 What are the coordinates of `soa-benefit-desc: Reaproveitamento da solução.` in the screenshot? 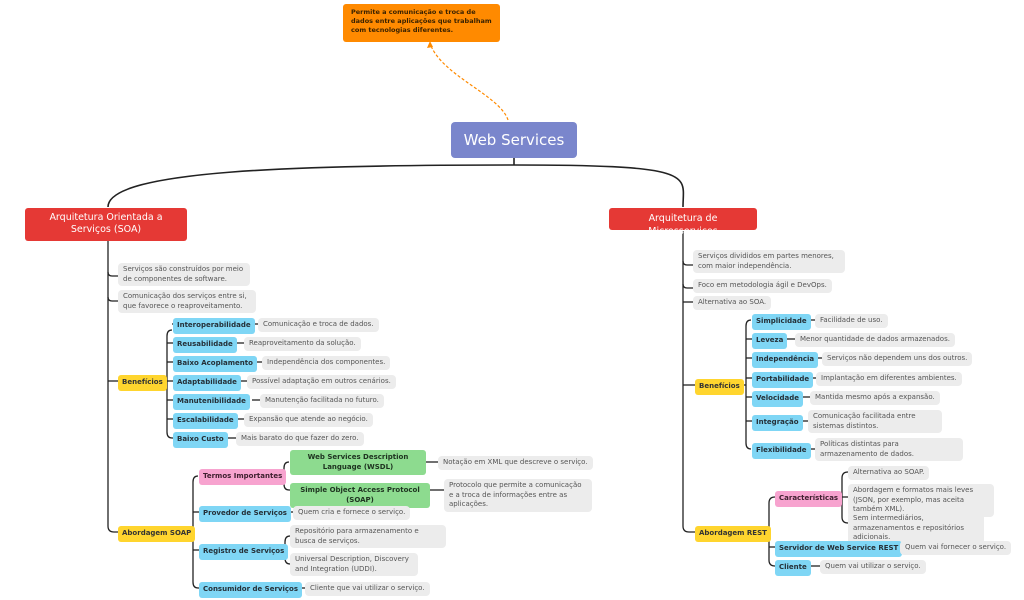 It's located at (302, 344).